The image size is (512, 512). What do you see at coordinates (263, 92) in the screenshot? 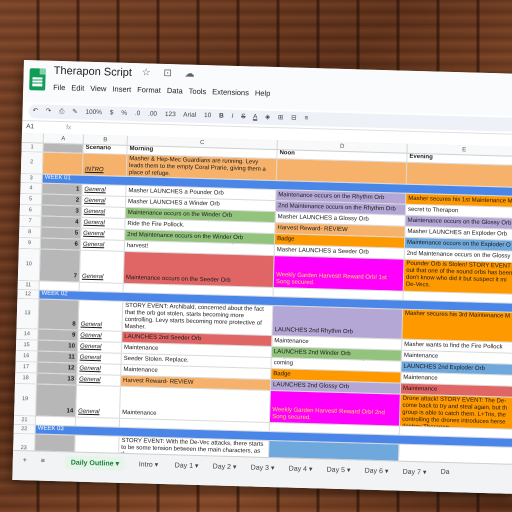
I see `menu-help: Help` at bounding box center [263, 92].